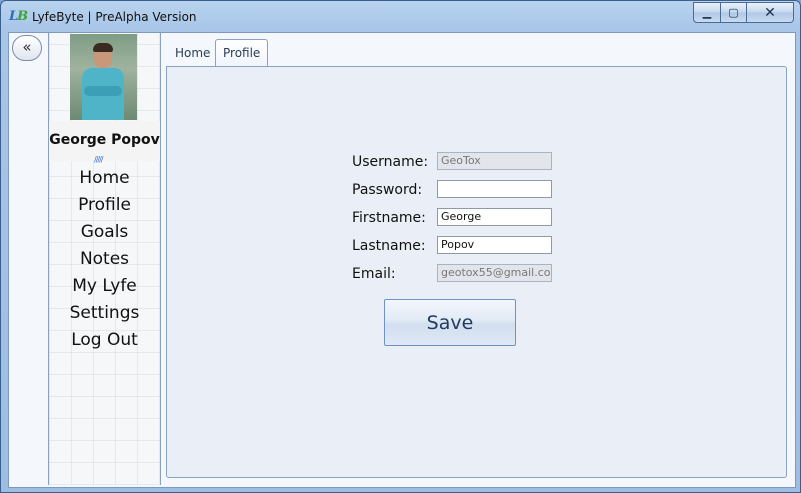 The height and width of the screenshot is (493, 801). I want to click on email-field: geotox55@gmail.com, so click(494, 273).